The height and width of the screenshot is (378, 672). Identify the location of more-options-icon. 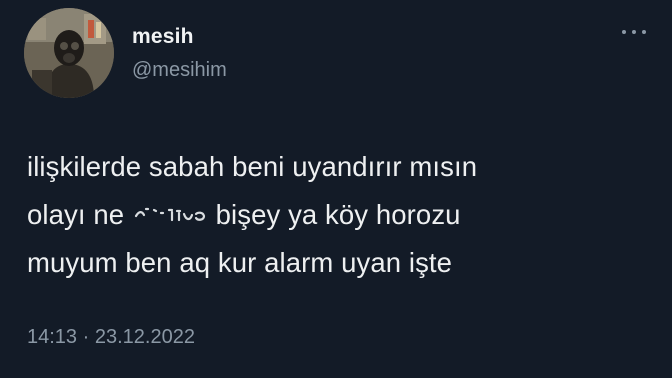
(634, 32).